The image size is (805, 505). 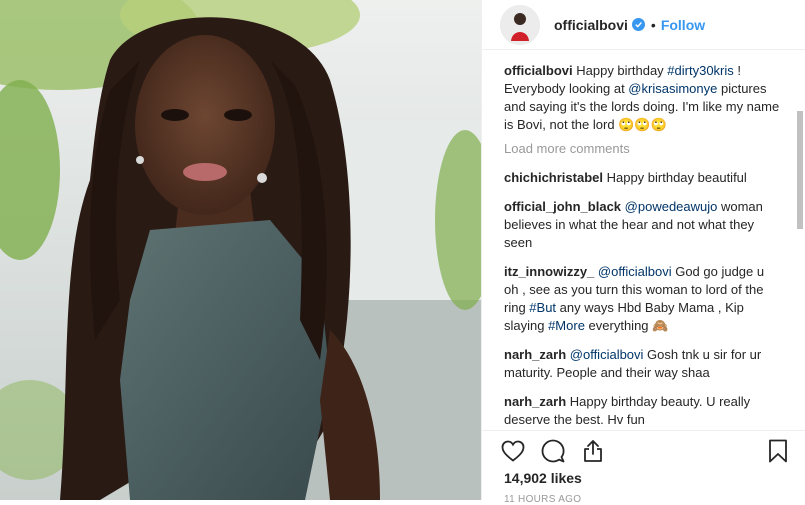 What do you see at coordinates (638, 24) in the screenshot?
I see `verified-badge-icon` at bounding box center [638, 24].